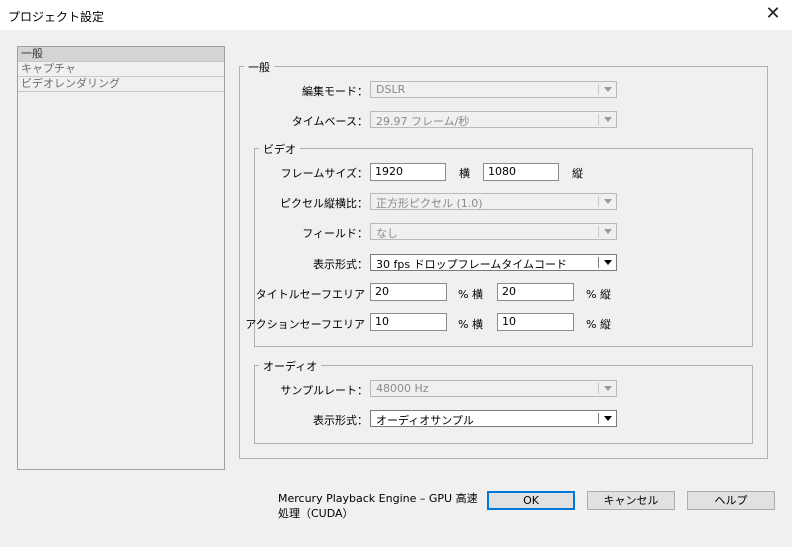 This screenshot has height=547, width=792. What do you see at coordinates (731, 500) in the screenshot?
I see `help-button: ヘルプ` at bounding box center [731, 500].